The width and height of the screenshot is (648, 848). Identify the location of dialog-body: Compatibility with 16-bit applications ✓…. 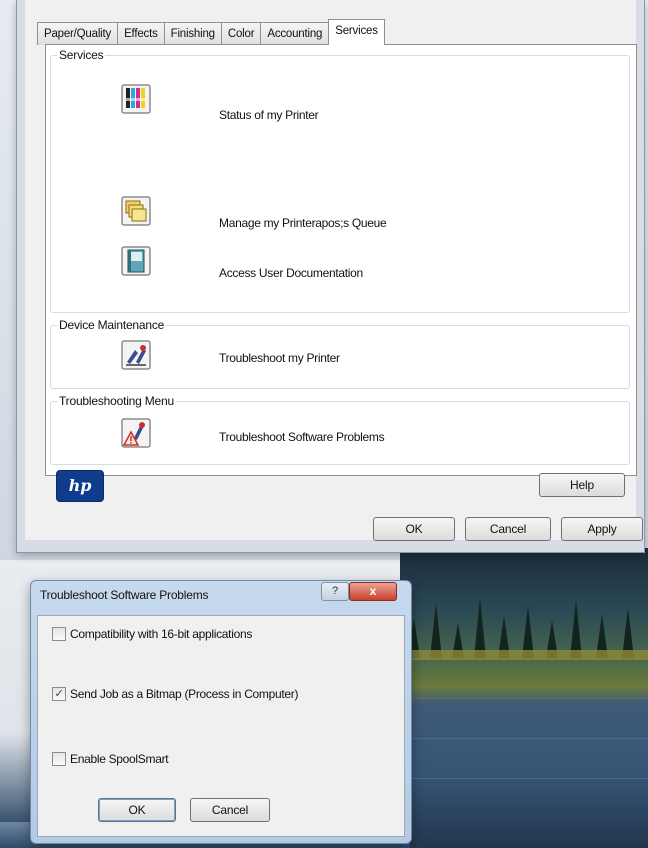
(221, 726).